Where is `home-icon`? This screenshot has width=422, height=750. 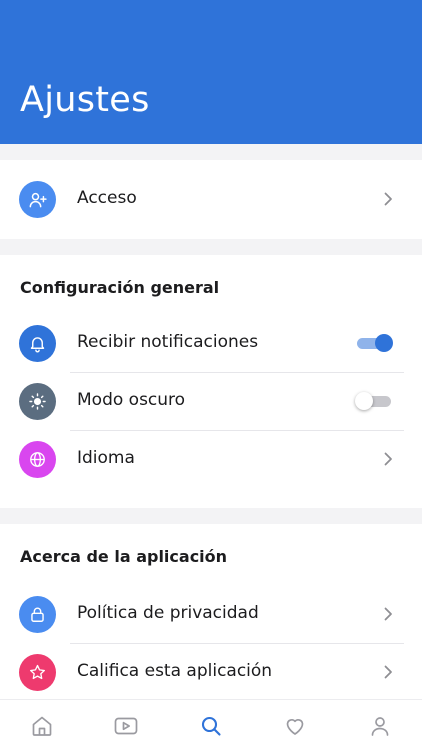
home-icon is located at coordinates (42, 726).